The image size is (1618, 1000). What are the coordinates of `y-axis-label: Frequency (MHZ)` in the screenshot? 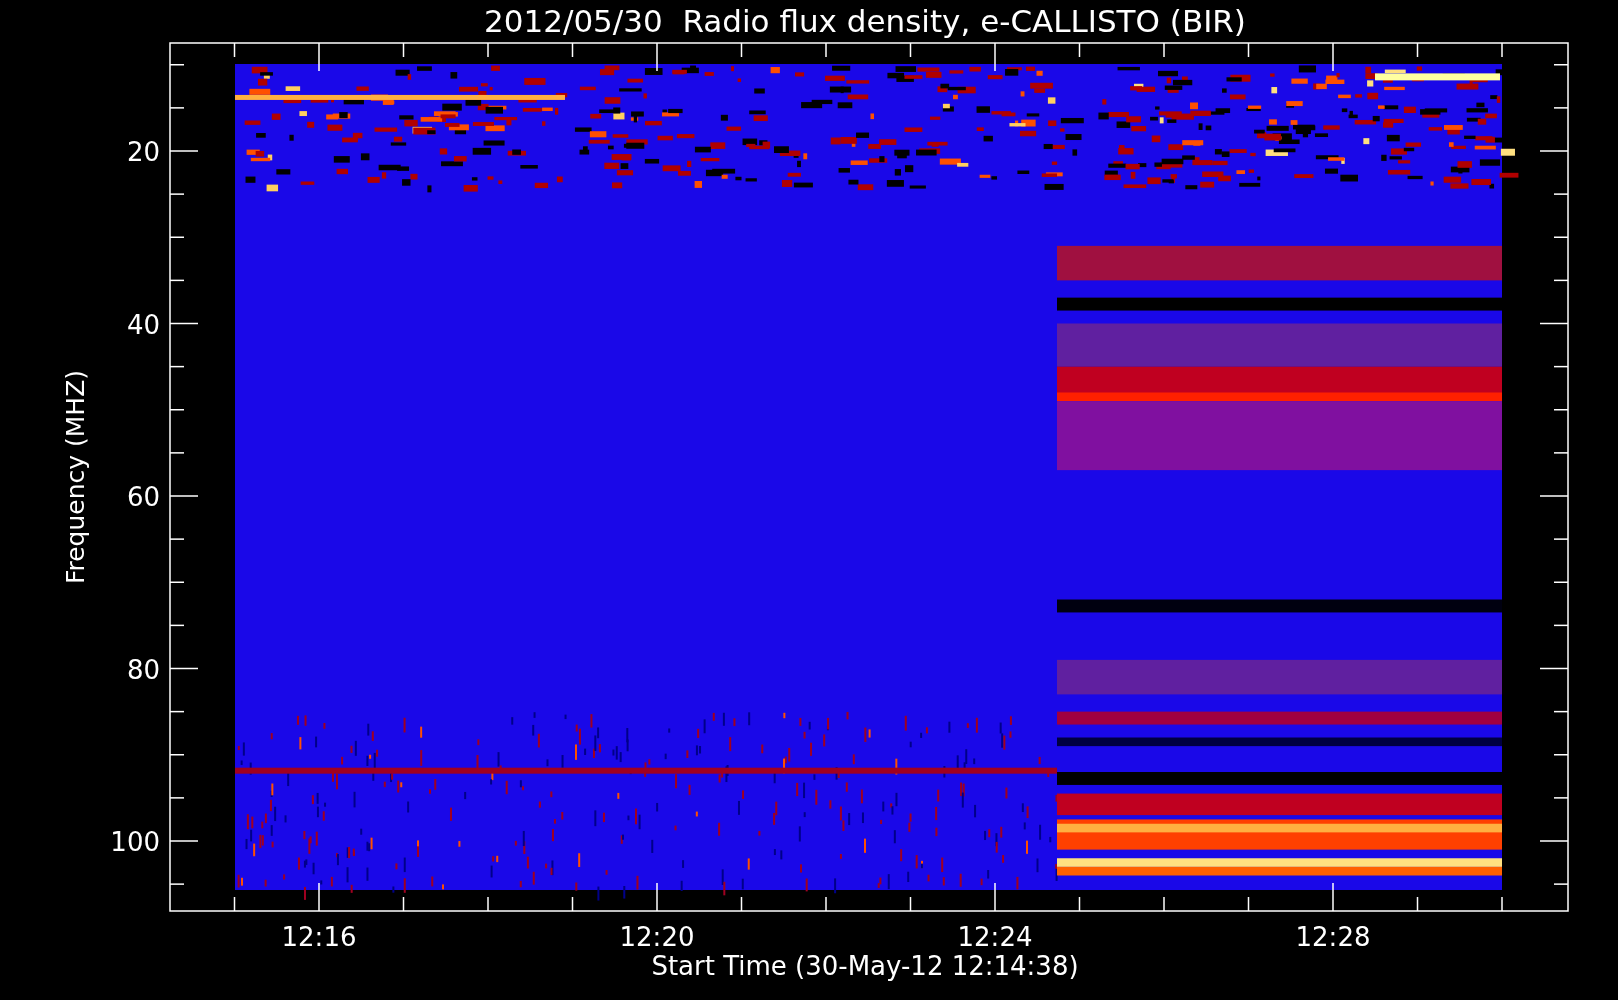 It's located at (75, 477).